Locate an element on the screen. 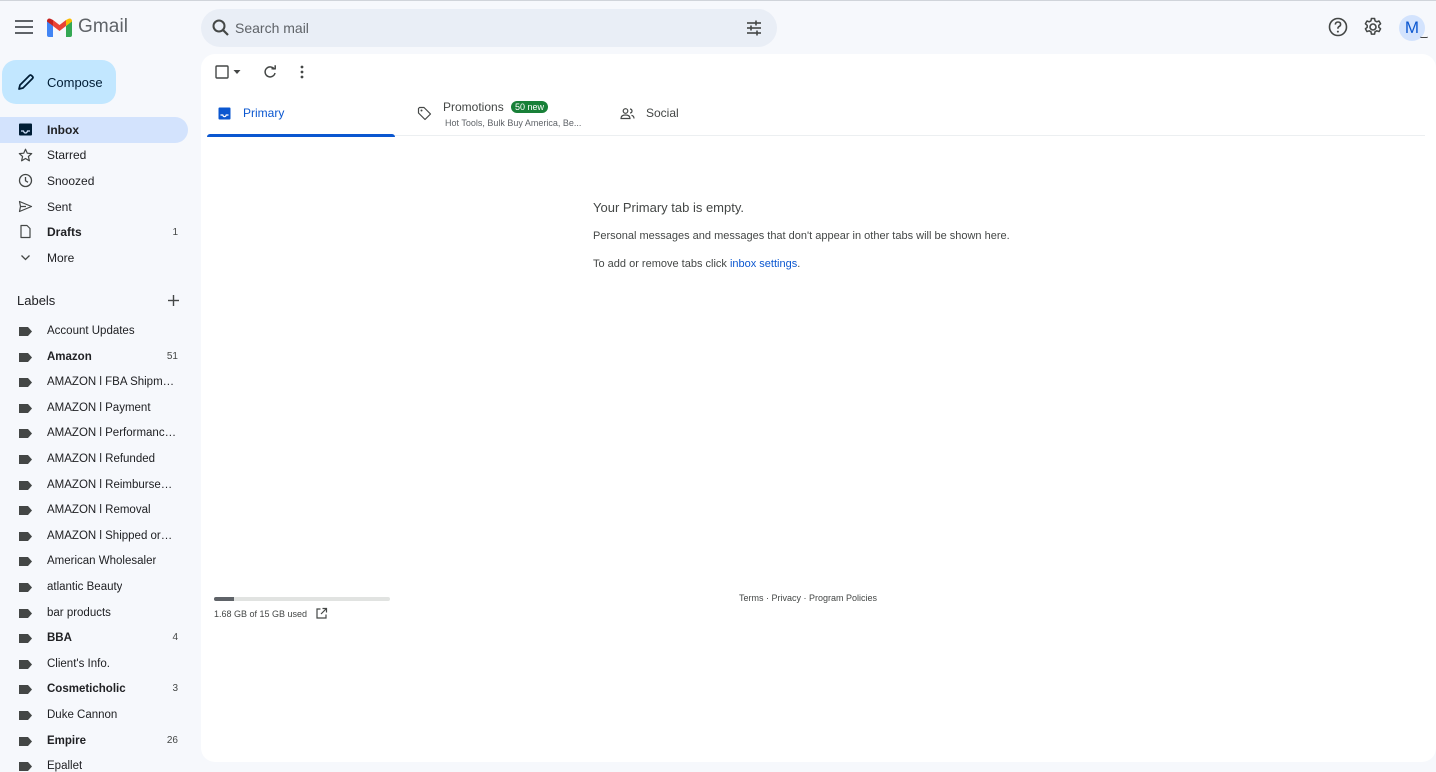  sidebar-label-item: AMAZON l Shipped order is located at coordinates (94, 537).